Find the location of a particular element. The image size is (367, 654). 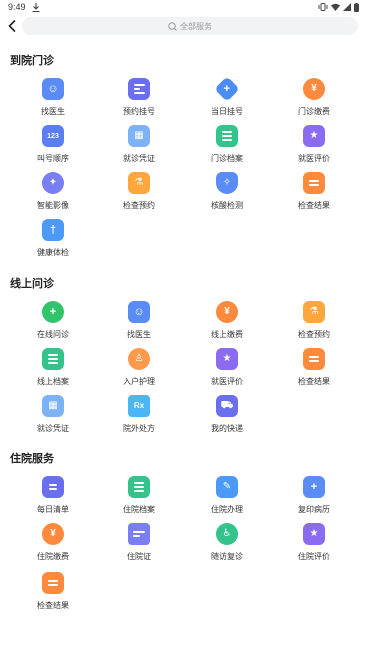

service-item-imaging: ✦ 智能影像 is located at coordinates (53, 194).